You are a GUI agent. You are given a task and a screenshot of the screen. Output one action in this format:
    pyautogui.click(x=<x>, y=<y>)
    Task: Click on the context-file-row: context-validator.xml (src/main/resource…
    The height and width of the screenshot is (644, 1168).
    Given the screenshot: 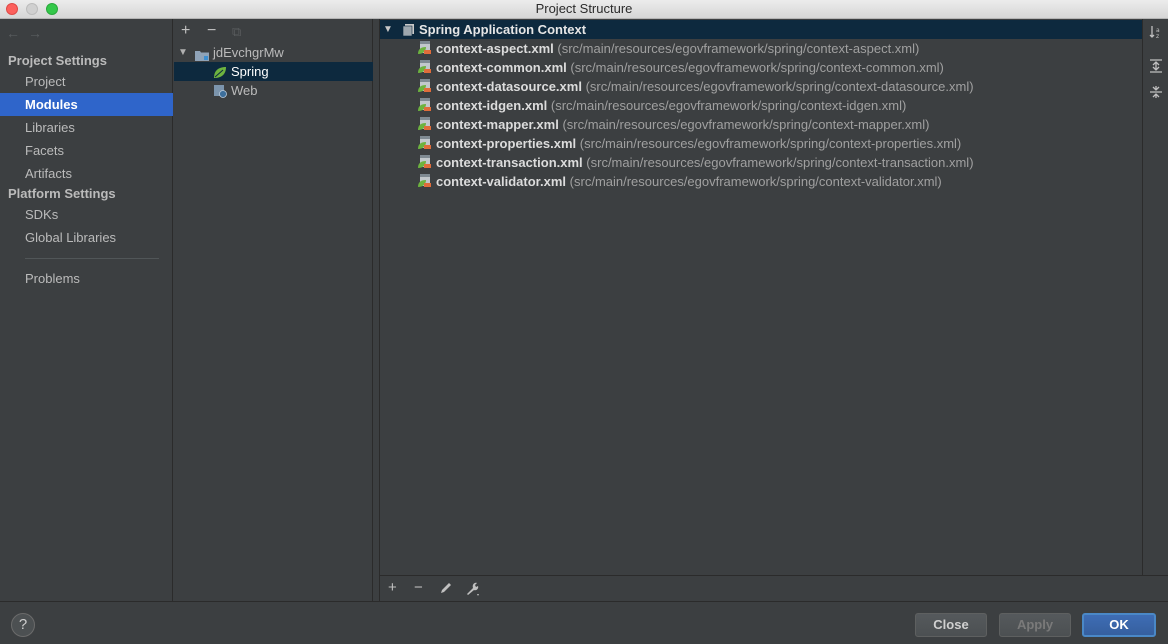 What is the action you would take?
    pyautogui.click(x=680, y=181)
    